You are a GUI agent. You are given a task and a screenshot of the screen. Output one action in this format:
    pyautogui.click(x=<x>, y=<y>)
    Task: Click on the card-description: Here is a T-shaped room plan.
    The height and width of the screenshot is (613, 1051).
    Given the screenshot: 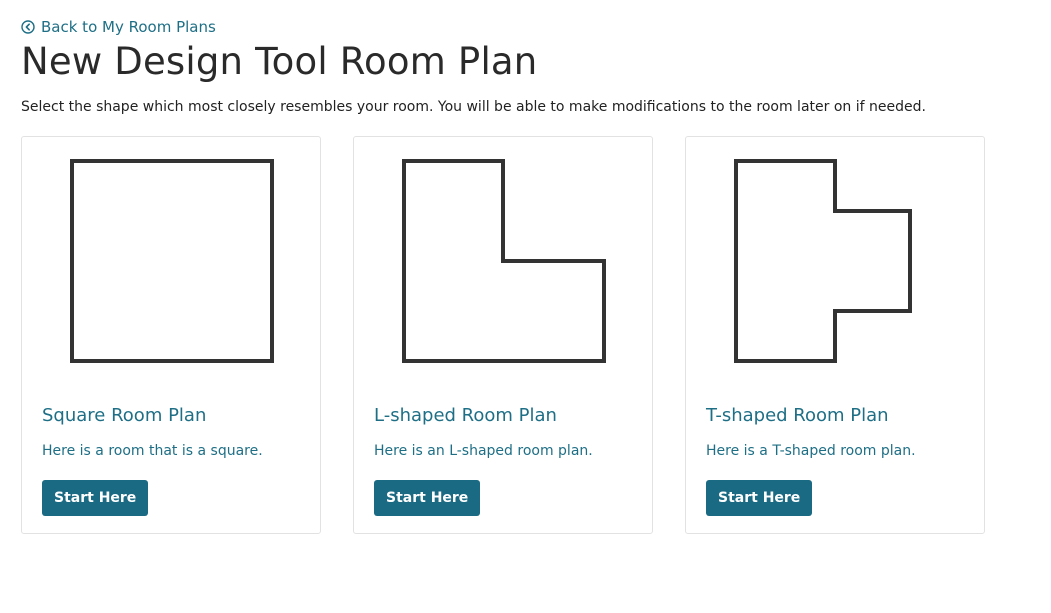 What is the action you would take?
    pyautogui.click(x=811, y=451)
    